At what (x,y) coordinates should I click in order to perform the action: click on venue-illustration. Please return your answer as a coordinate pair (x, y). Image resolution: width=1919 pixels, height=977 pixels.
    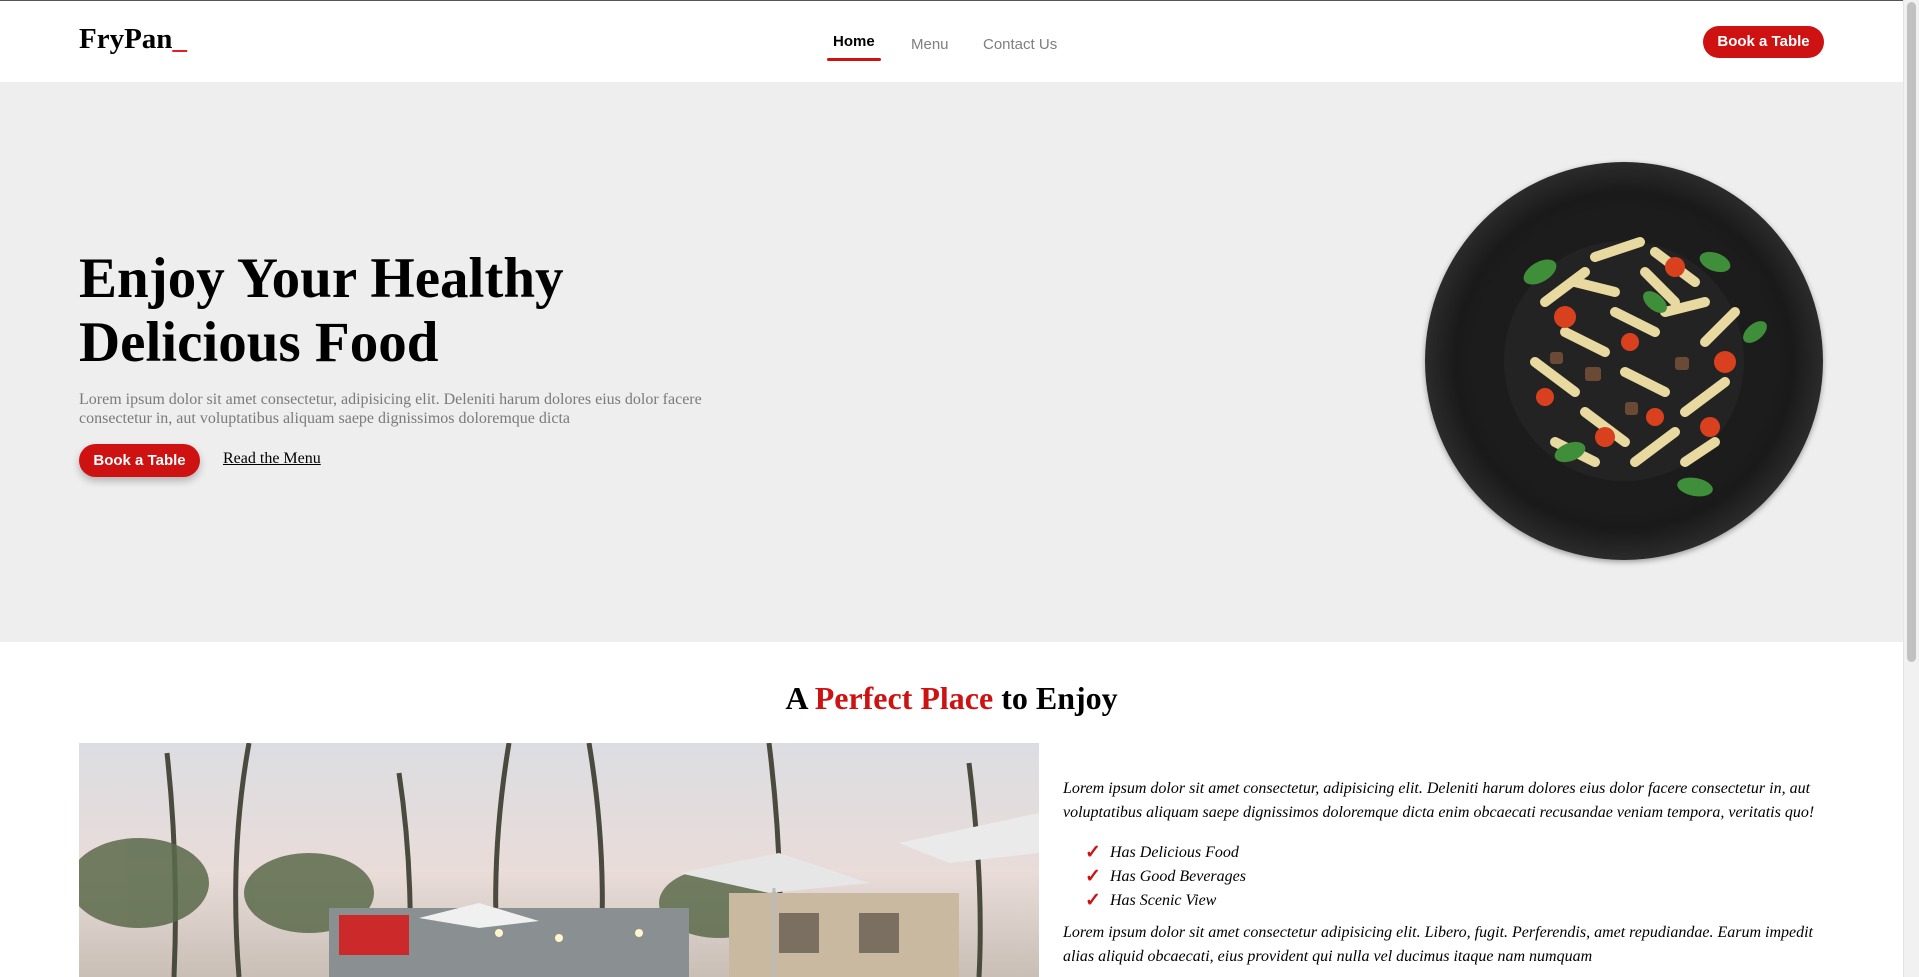
    Looking at the image, I should click on (559, 860).